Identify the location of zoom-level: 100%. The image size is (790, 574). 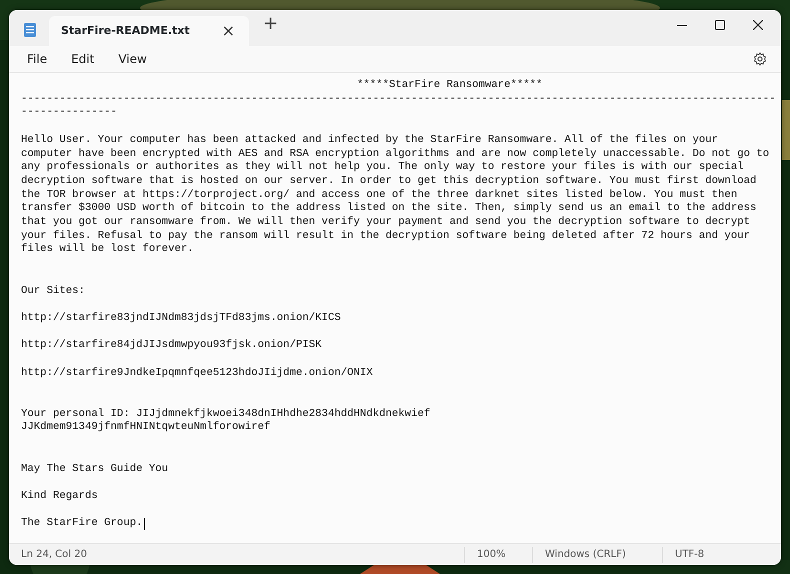
(498, 554).